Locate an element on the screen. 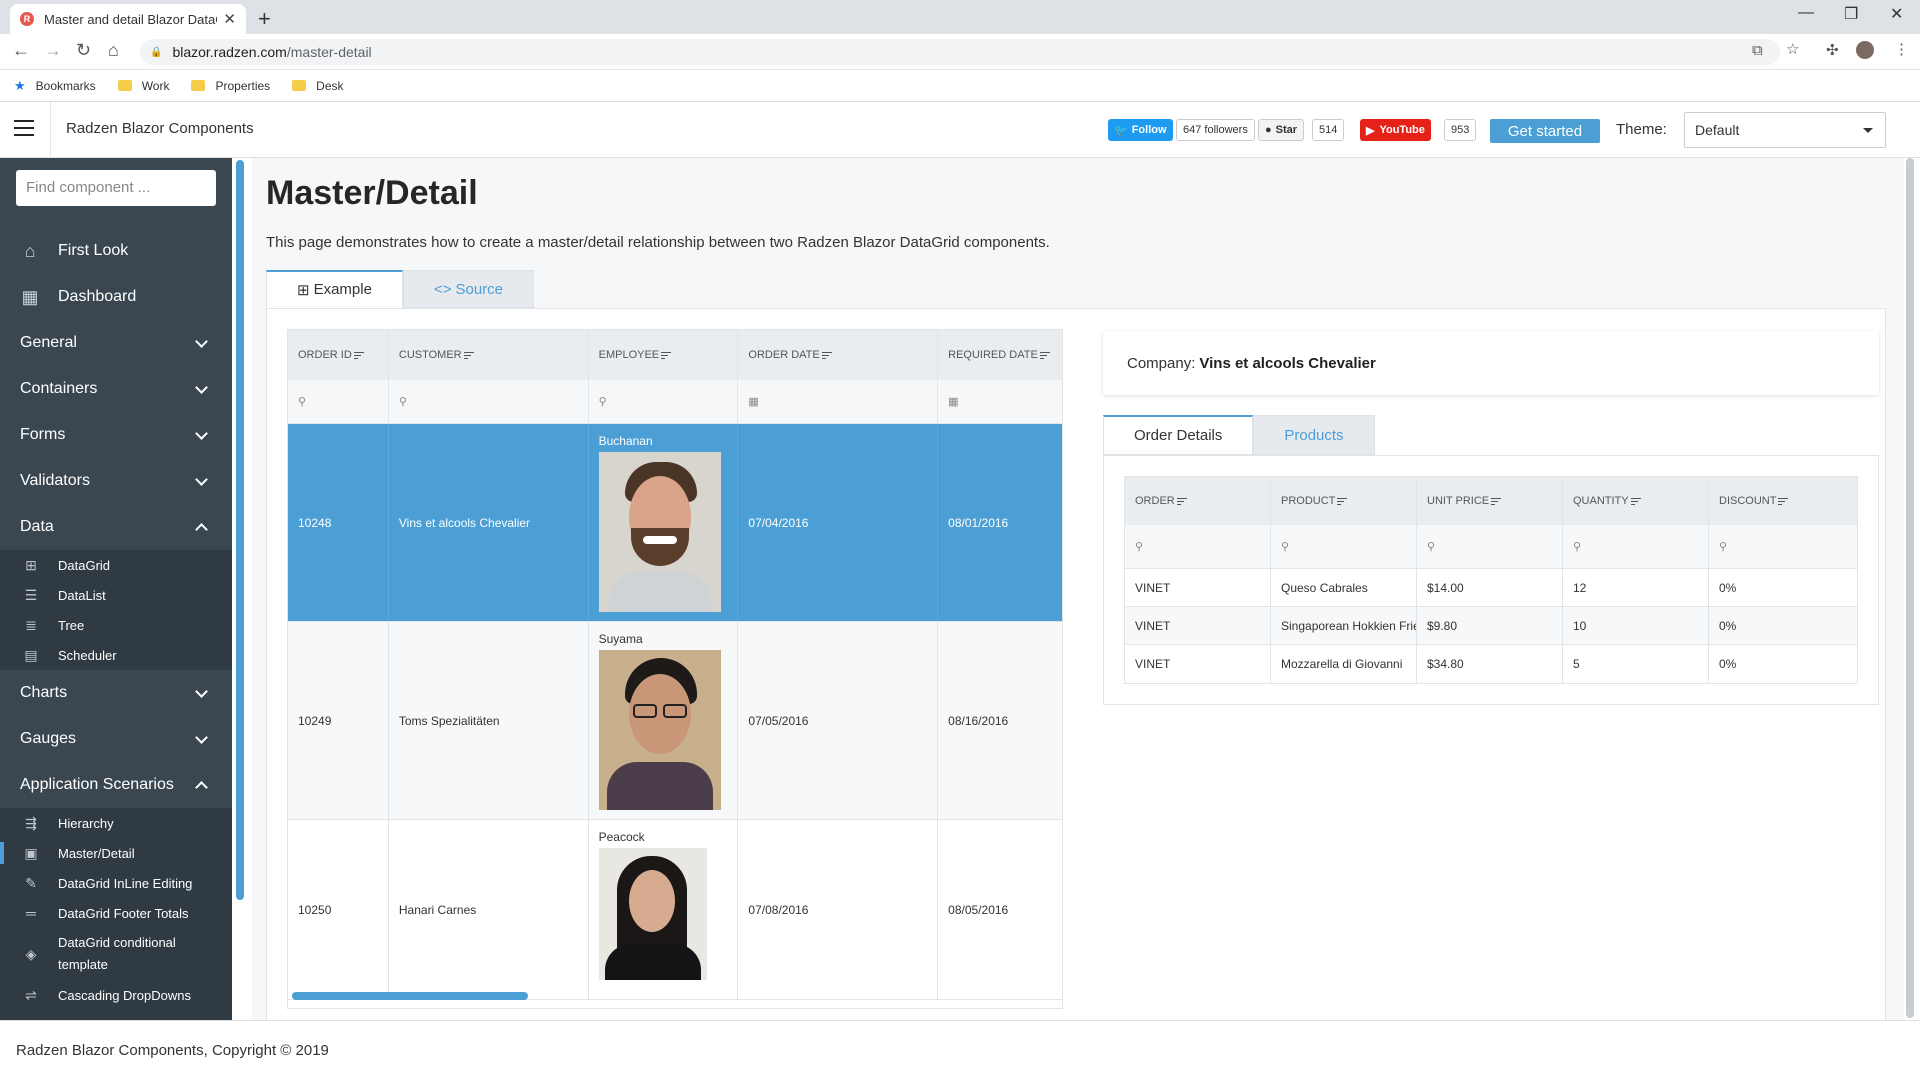  calendar-icon: ▦ is located at coordinates (953, 402).